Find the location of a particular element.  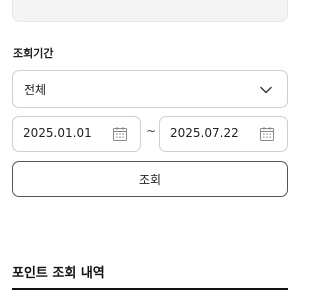

chevron-down-icon is located at coordinates (266, 90).